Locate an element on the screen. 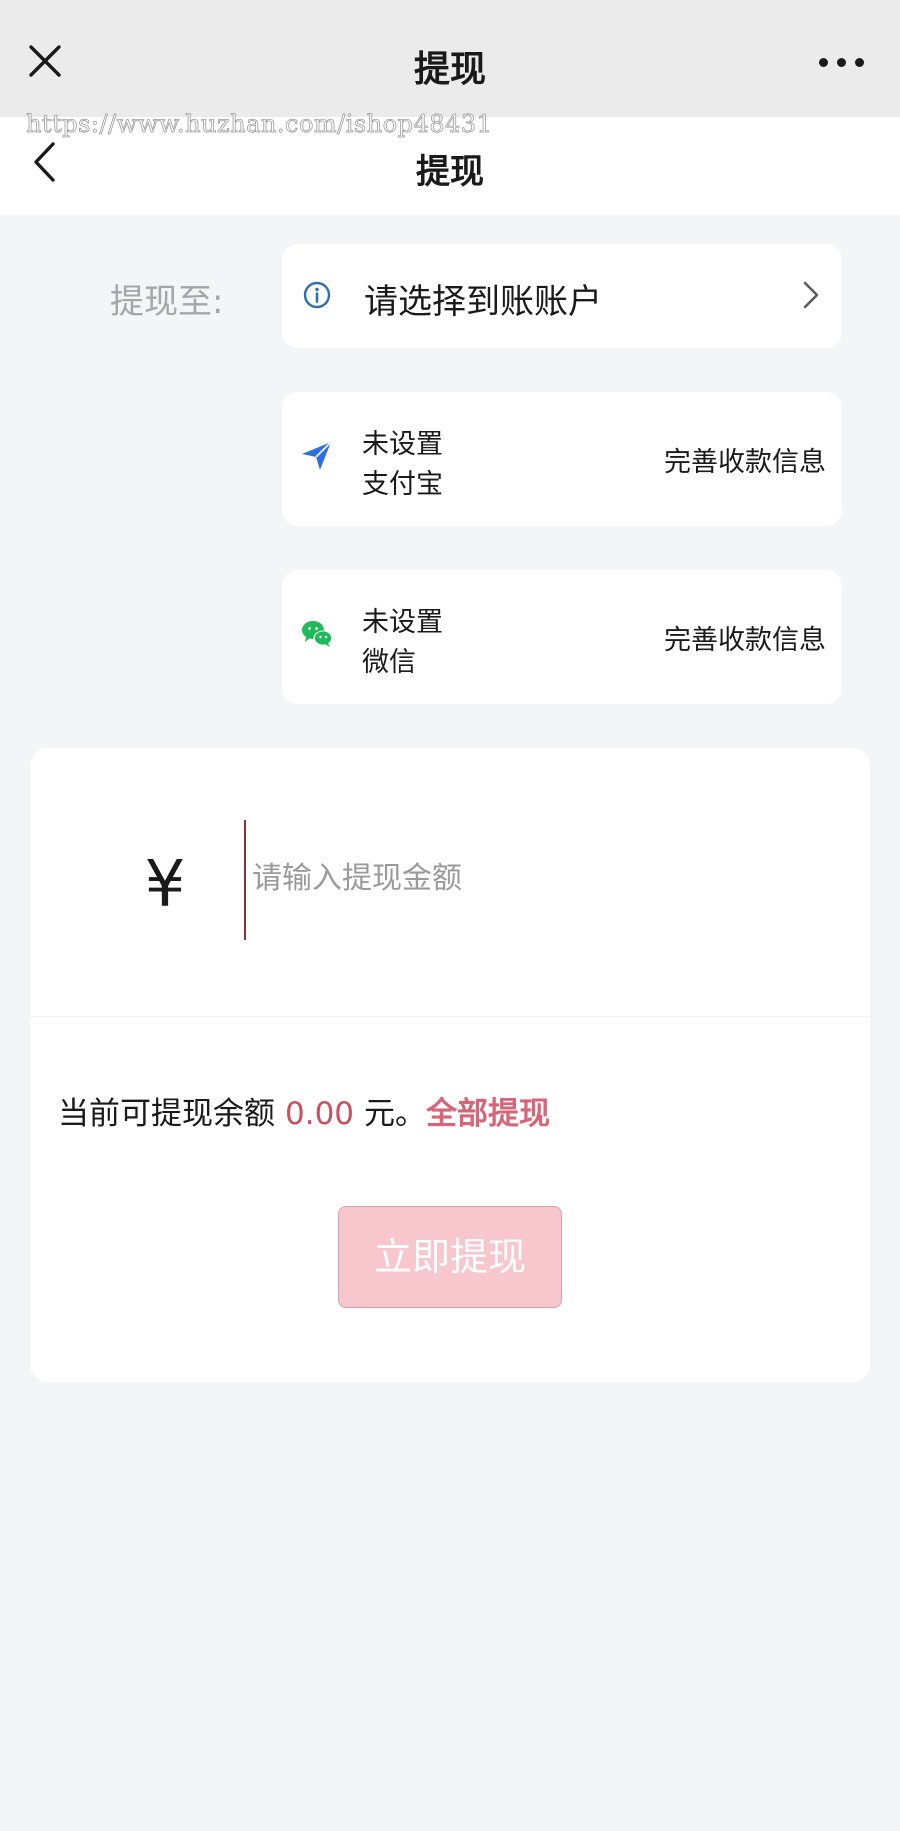 This screenshot has height=1831, width=900. chevron-right-icon is located at coordinates (811, 295).